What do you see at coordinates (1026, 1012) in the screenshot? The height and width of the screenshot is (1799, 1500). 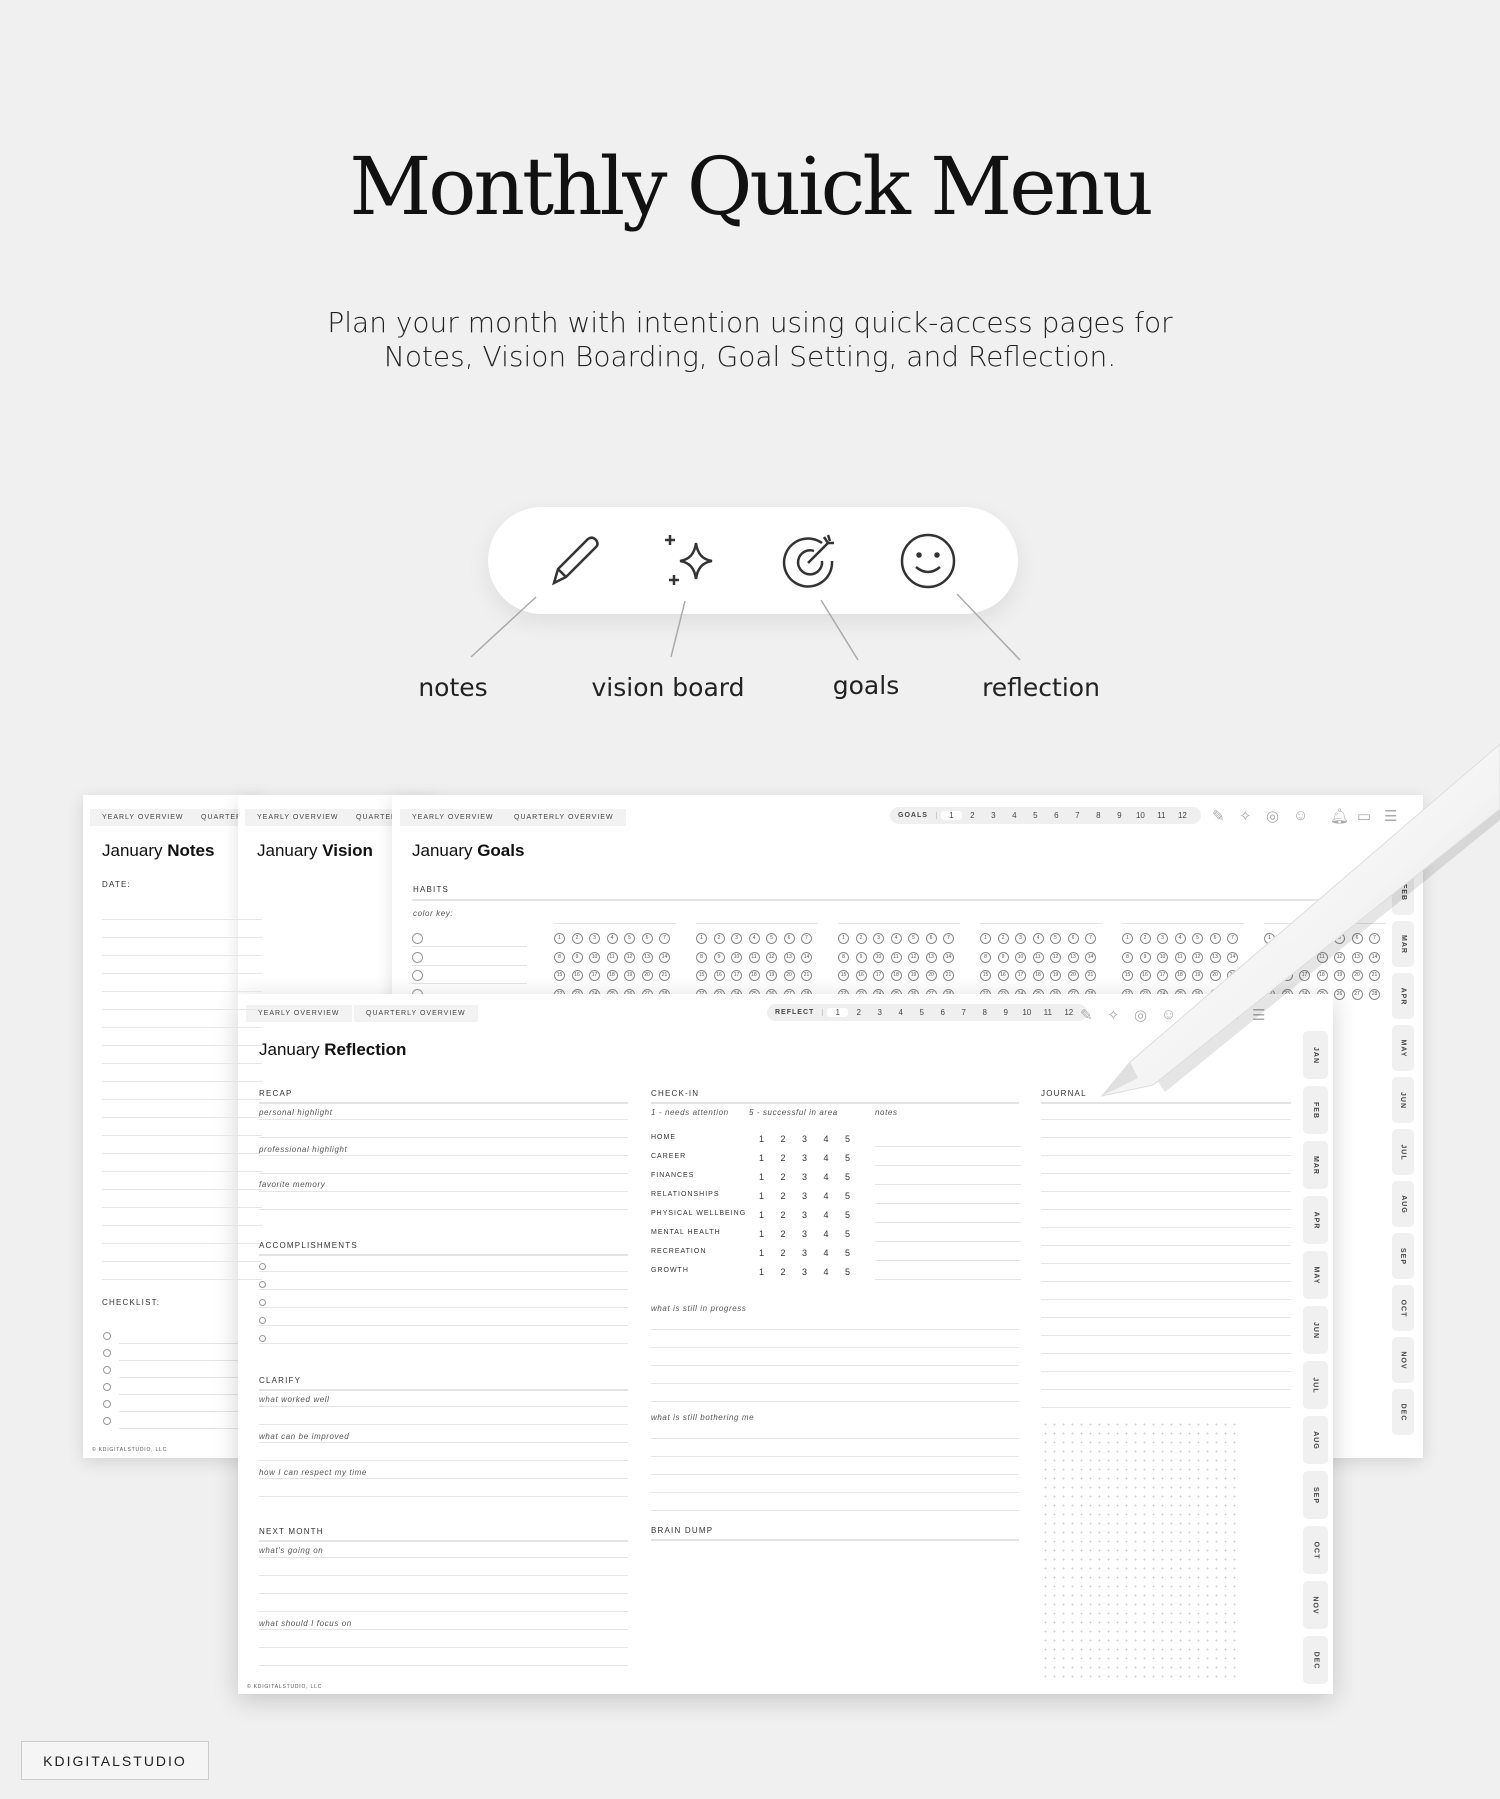 I see `month-nav-10: 10` at bounding box center [1026, 1012].